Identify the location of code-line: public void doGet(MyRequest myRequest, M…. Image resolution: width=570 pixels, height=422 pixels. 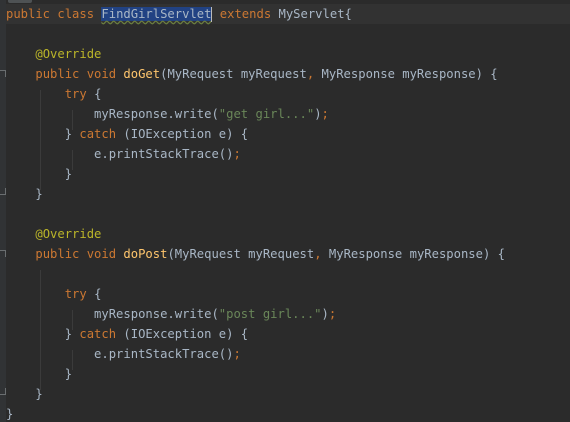
(252, 74).